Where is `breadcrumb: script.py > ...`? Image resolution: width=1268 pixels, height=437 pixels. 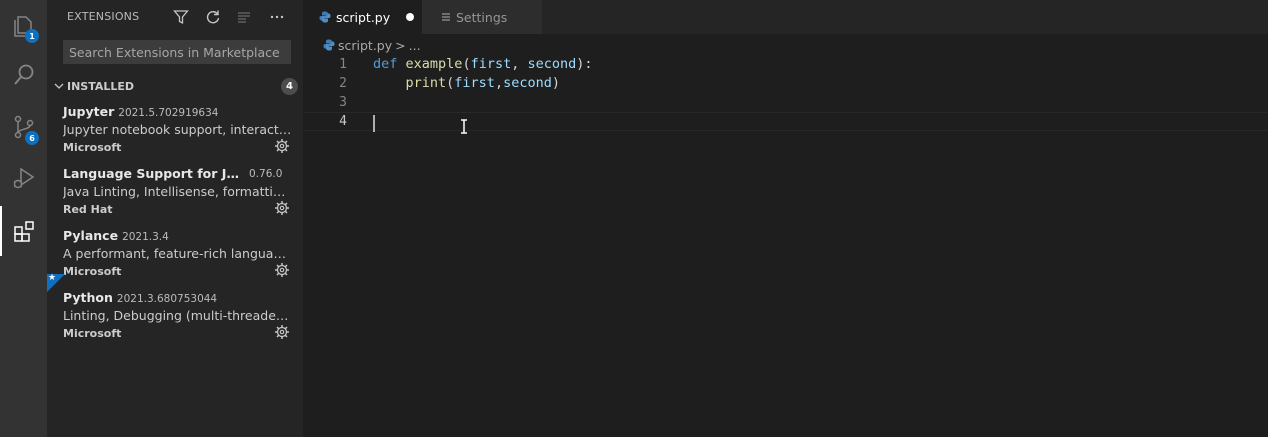 breadcrumb: script.py > ... is located at coordinates (373, 45).